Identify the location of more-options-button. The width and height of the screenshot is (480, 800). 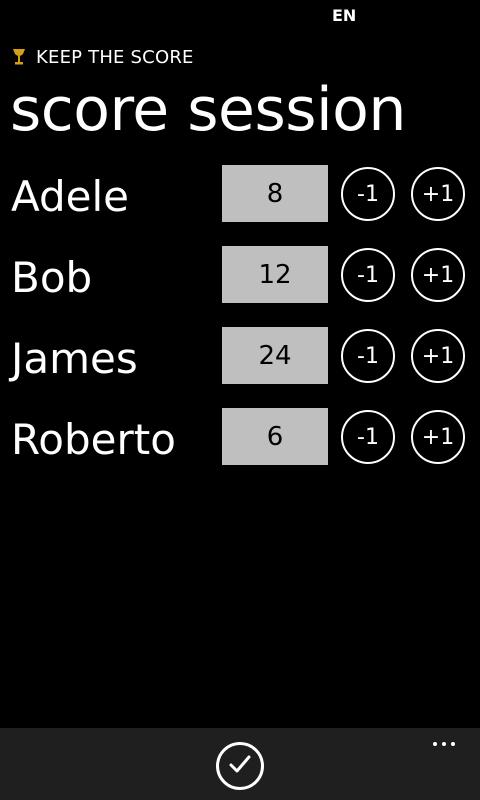
(444, 744).